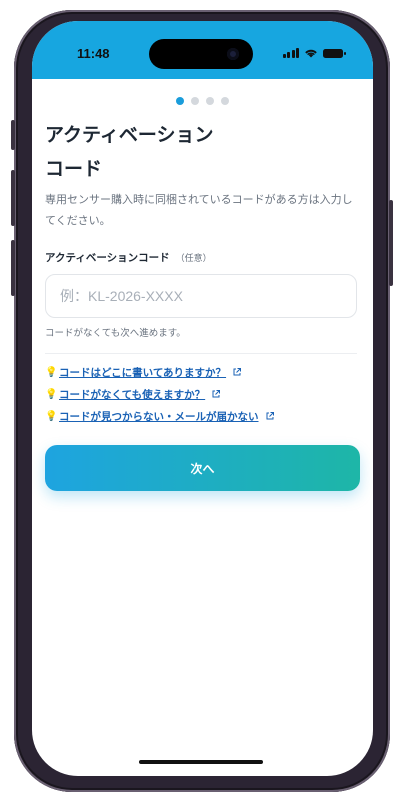 This screenshot has width=404, height=797. Describe the element at coordinates (334, 53) in the screenshot. I see `battery-icon` at that location.